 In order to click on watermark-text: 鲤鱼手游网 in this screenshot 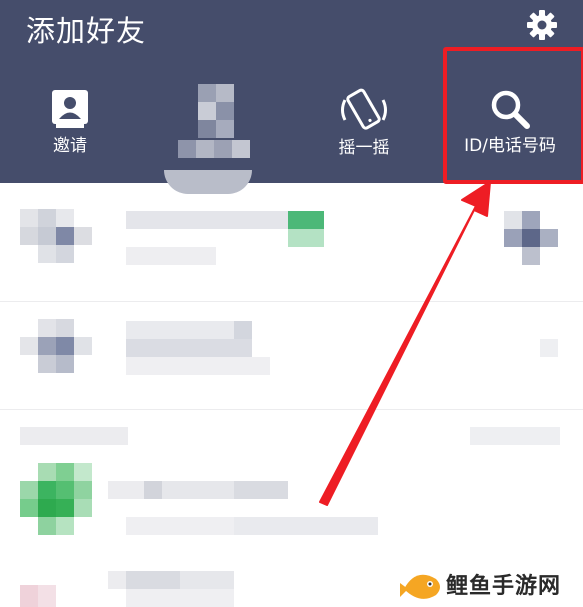, I will do `click(504, 586)`.